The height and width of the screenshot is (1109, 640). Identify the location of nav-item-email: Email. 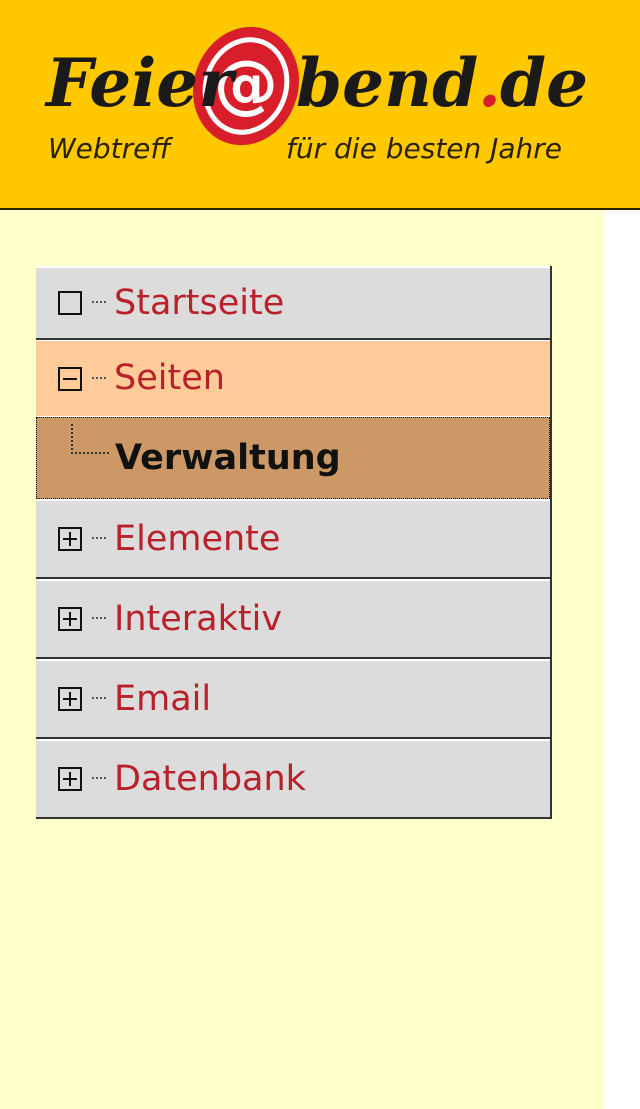
(293, 699).